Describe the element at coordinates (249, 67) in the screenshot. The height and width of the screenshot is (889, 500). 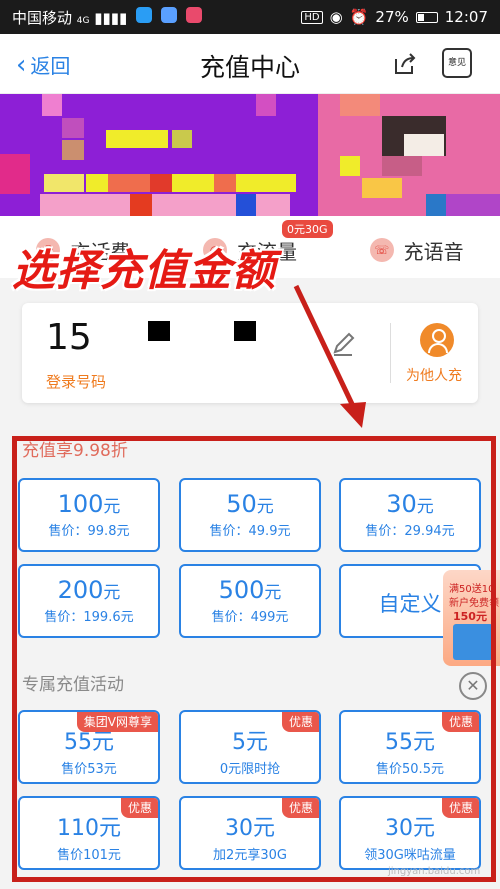
I see `page-title: 充值中心` at that location.